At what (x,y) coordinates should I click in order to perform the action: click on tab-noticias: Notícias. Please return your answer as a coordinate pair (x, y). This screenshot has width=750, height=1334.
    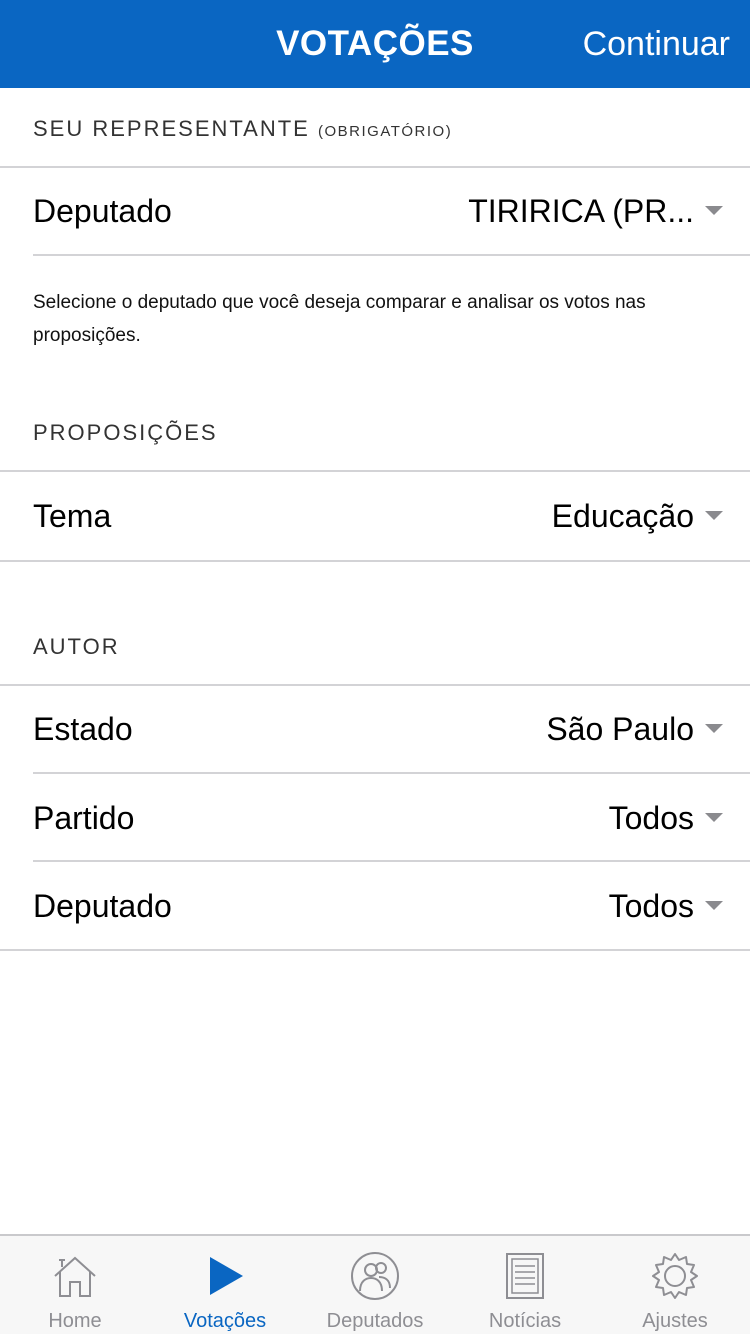
    Looking at the image, I should click on (525, 1285).